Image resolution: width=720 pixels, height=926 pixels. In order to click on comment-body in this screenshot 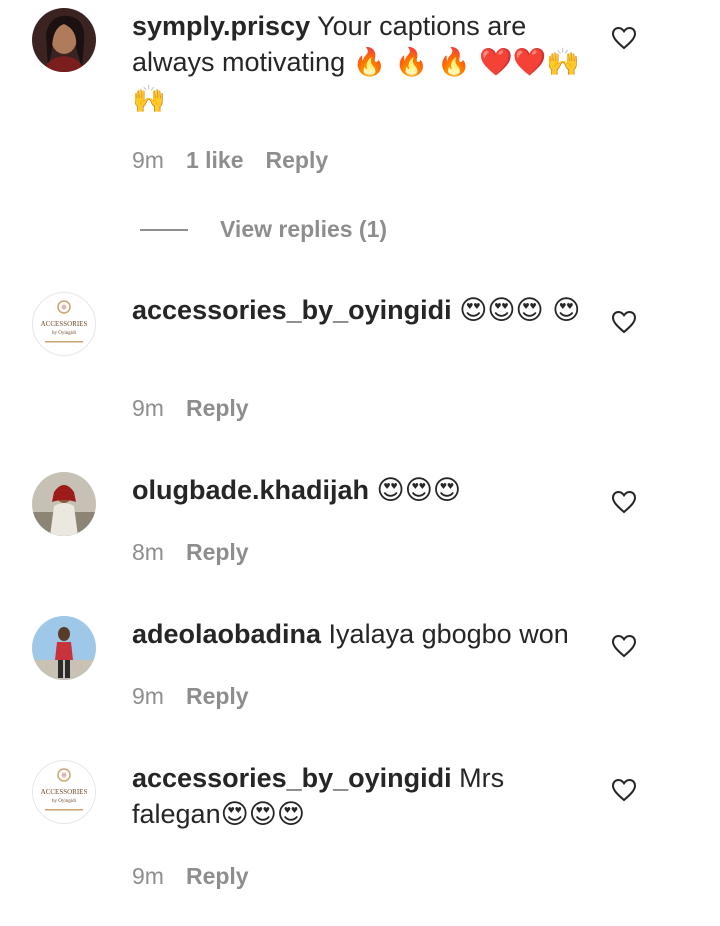, I will do `click(373, 490)`.